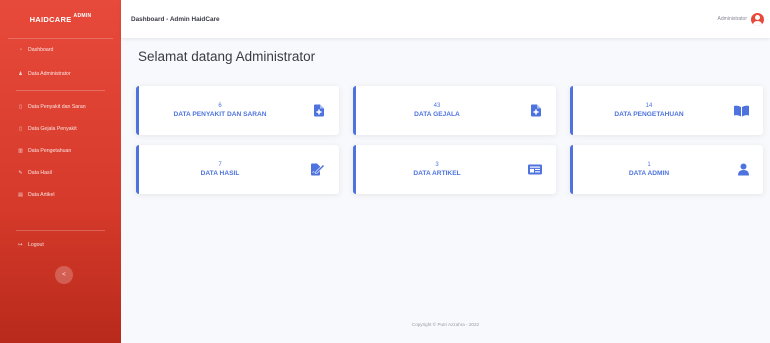  I want to click on card-count: 14, so click(649, 105).